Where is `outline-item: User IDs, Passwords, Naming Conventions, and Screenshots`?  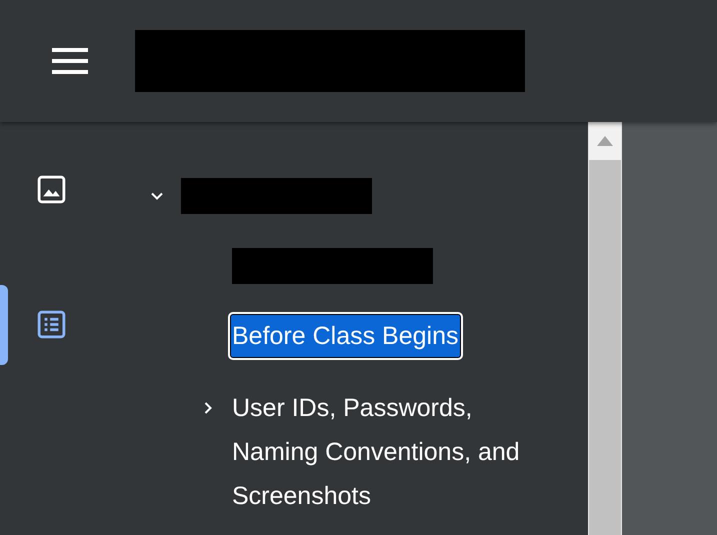 outline-item: User IDs, Passwords, Naming Conventions, and Screenshots is located at coordinates (391, 452).